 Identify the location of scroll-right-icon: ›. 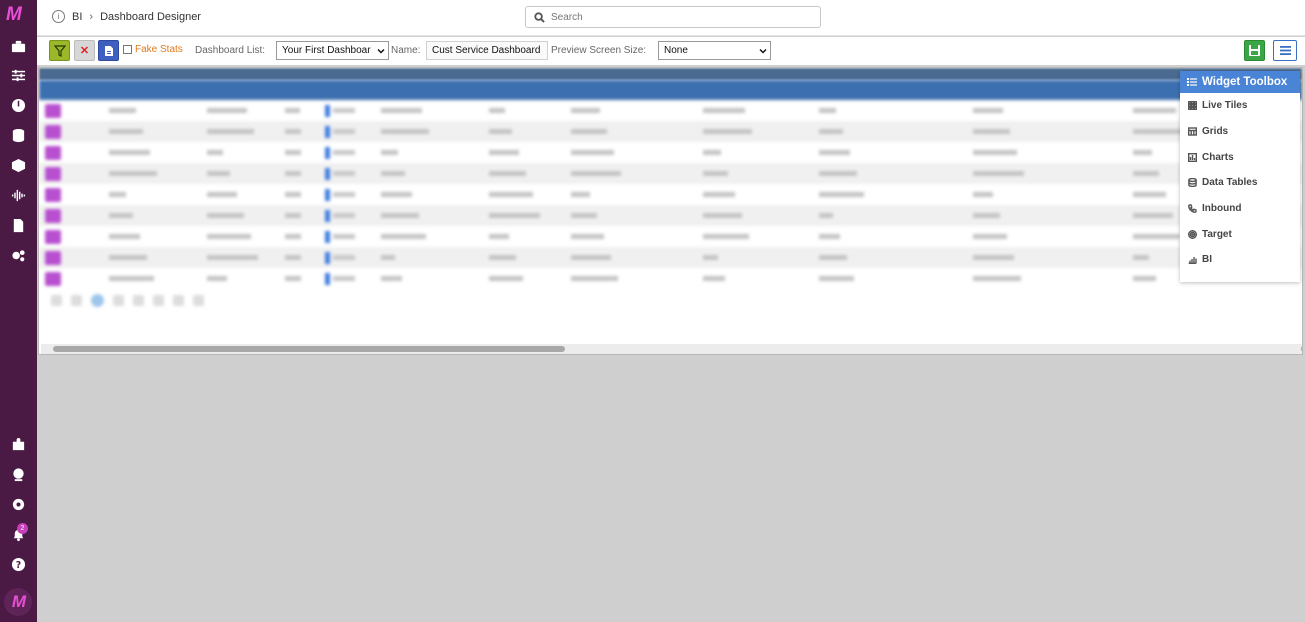
(1301, 348).